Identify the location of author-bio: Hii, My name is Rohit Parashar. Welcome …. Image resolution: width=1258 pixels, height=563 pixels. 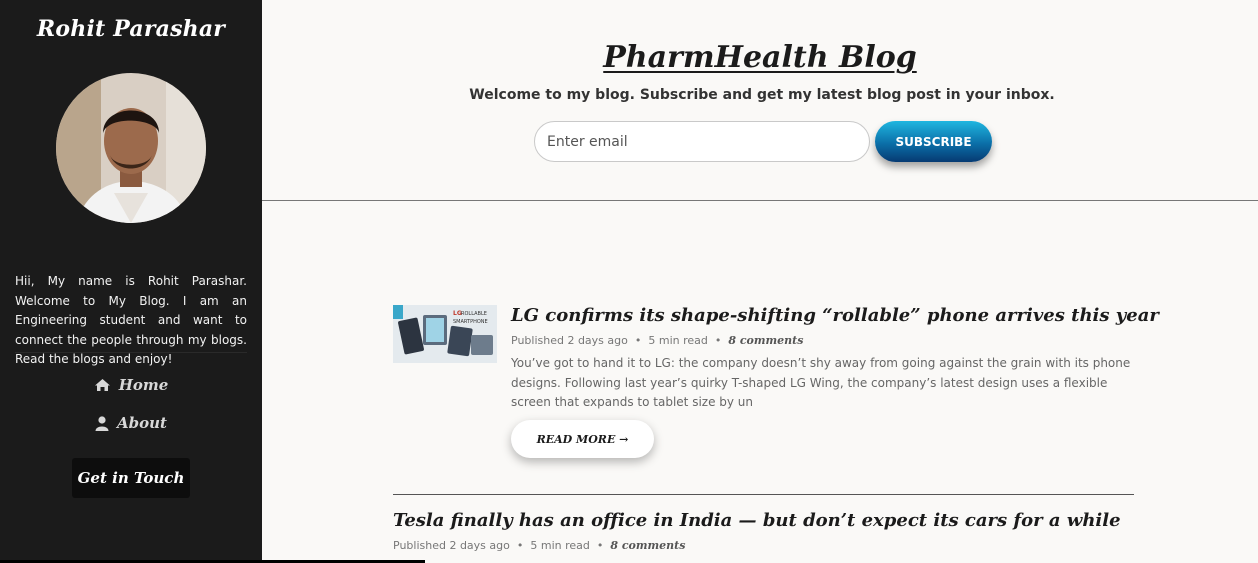
(131, 320).